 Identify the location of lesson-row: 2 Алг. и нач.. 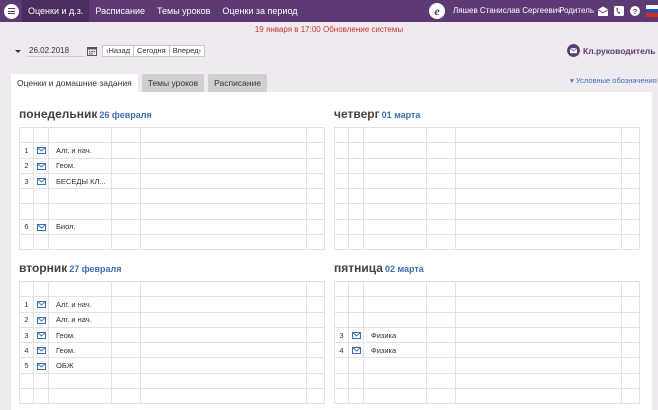
(172, 319).